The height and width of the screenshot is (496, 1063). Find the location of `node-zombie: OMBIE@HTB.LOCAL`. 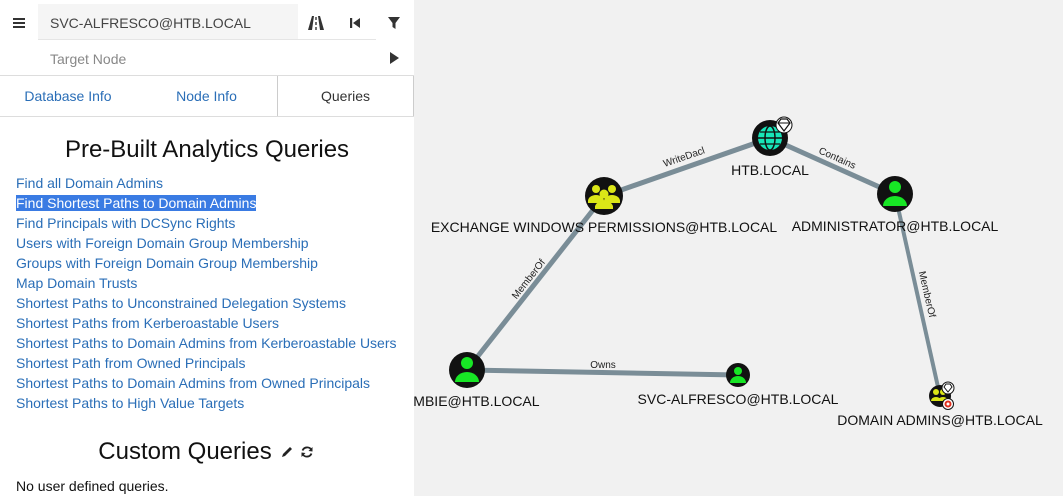

node-zombie: OMBIE@HTB.LOCAL is located at coordinates (471, 380).